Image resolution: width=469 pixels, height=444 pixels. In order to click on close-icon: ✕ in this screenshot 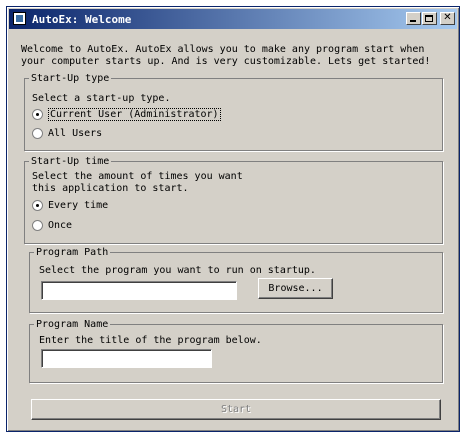, I will do `click(447, 17)`.